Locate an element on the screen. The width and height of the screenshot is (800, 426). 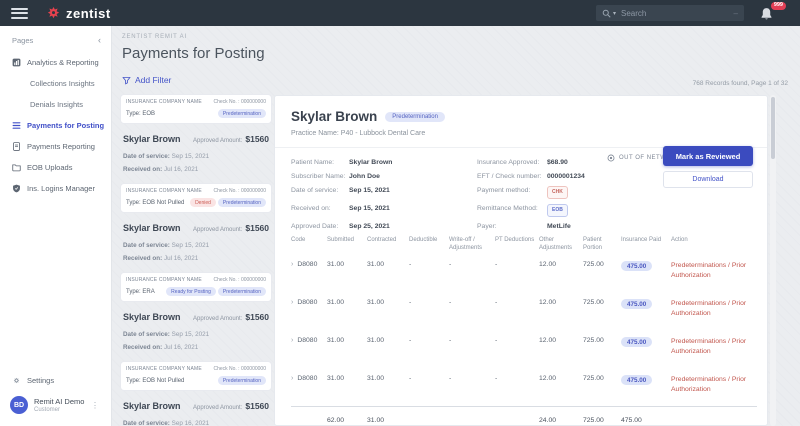
filter-funnel-icon is located at coordinates (126, 80).